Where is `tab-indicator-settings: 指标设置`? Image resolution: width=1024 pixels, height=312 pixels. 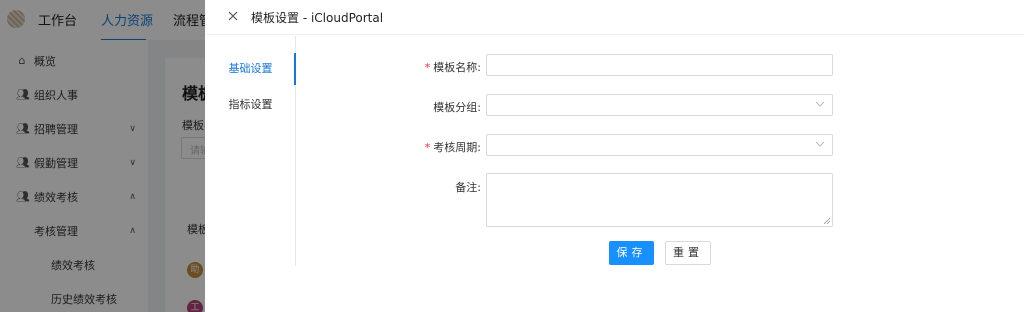
tab-indicator-settings: 指标设置 is located at coordinates (250, 105).